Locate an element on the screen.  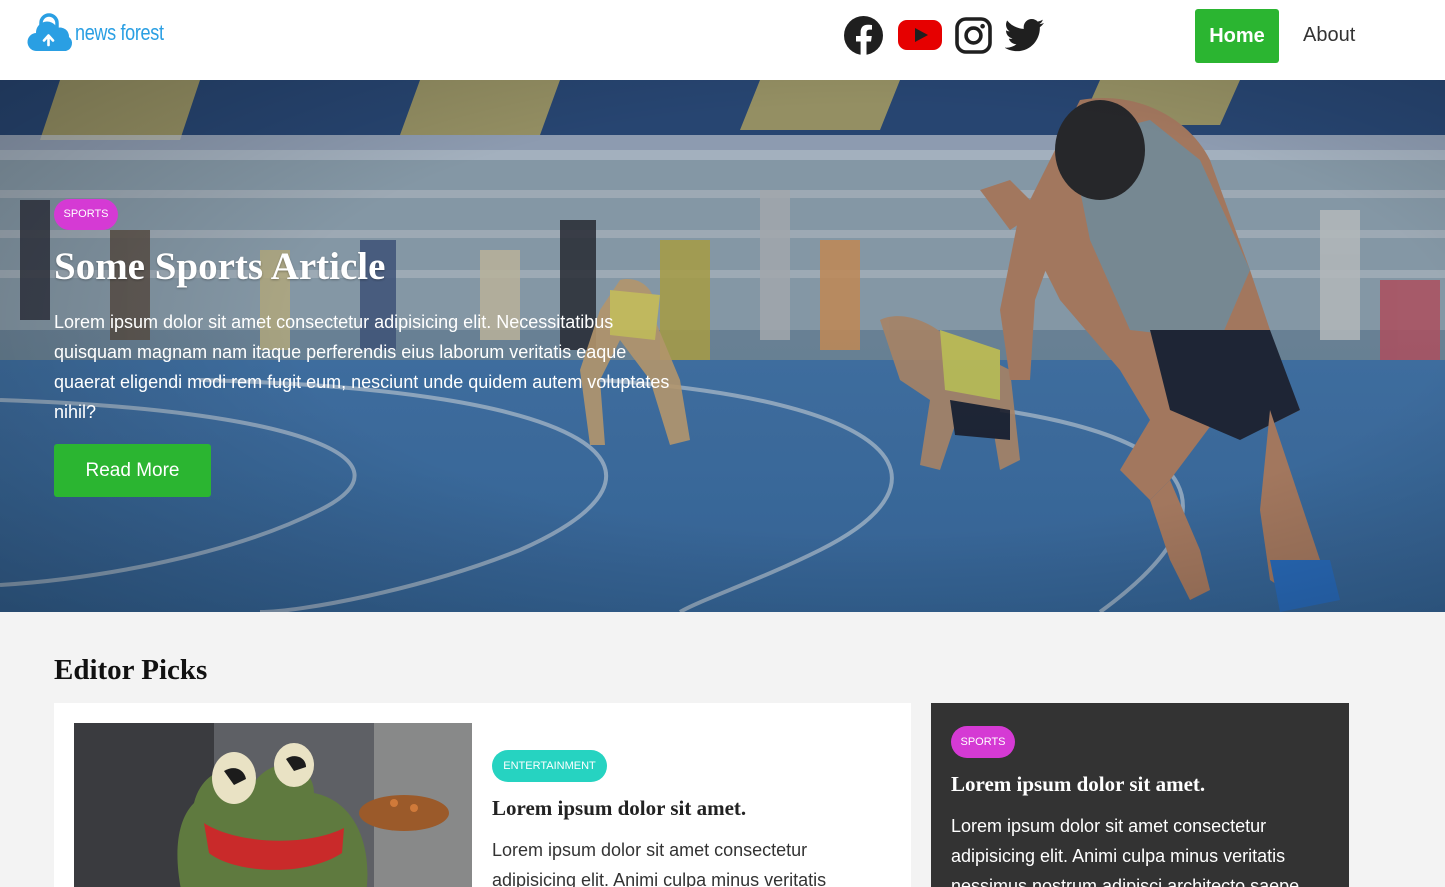
editor-picks-heading: Editor Picks is located at coordinates (131, 670).